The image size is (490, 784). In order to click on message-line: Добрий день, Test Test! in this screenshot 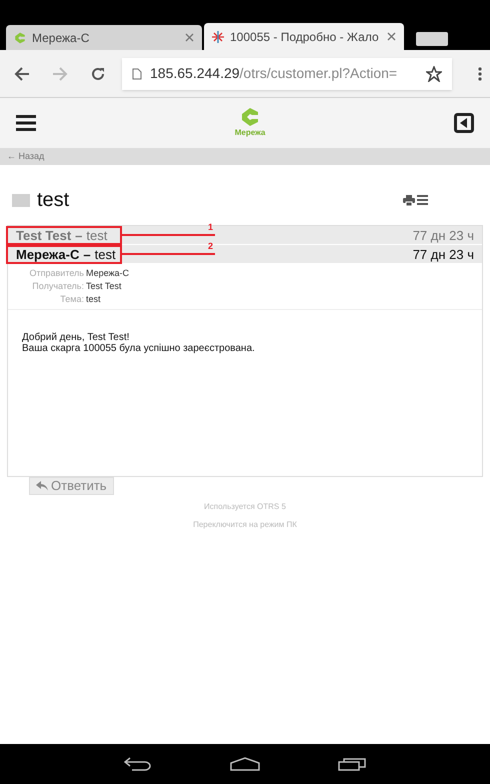, I will do `click(76, 337)`.